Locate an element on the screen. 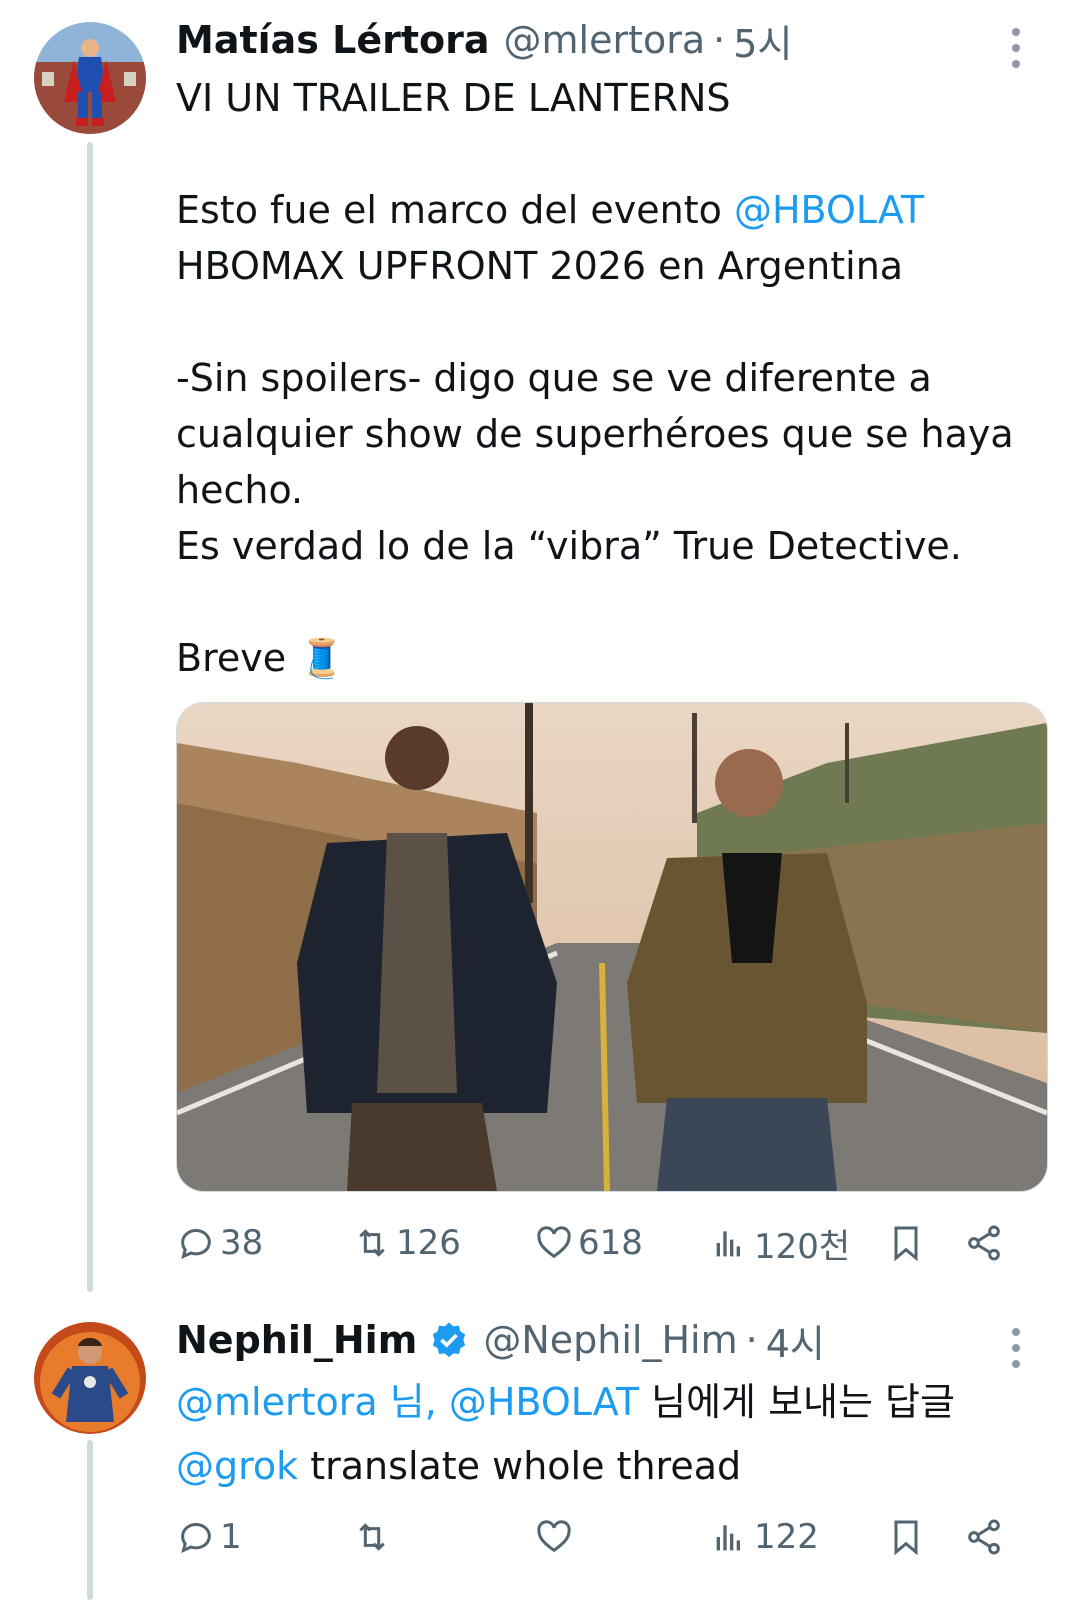 Image resolution: width=1080 pixels, height=1600 pixels. repost-count: 126 is located at coordinates (428, 1243).